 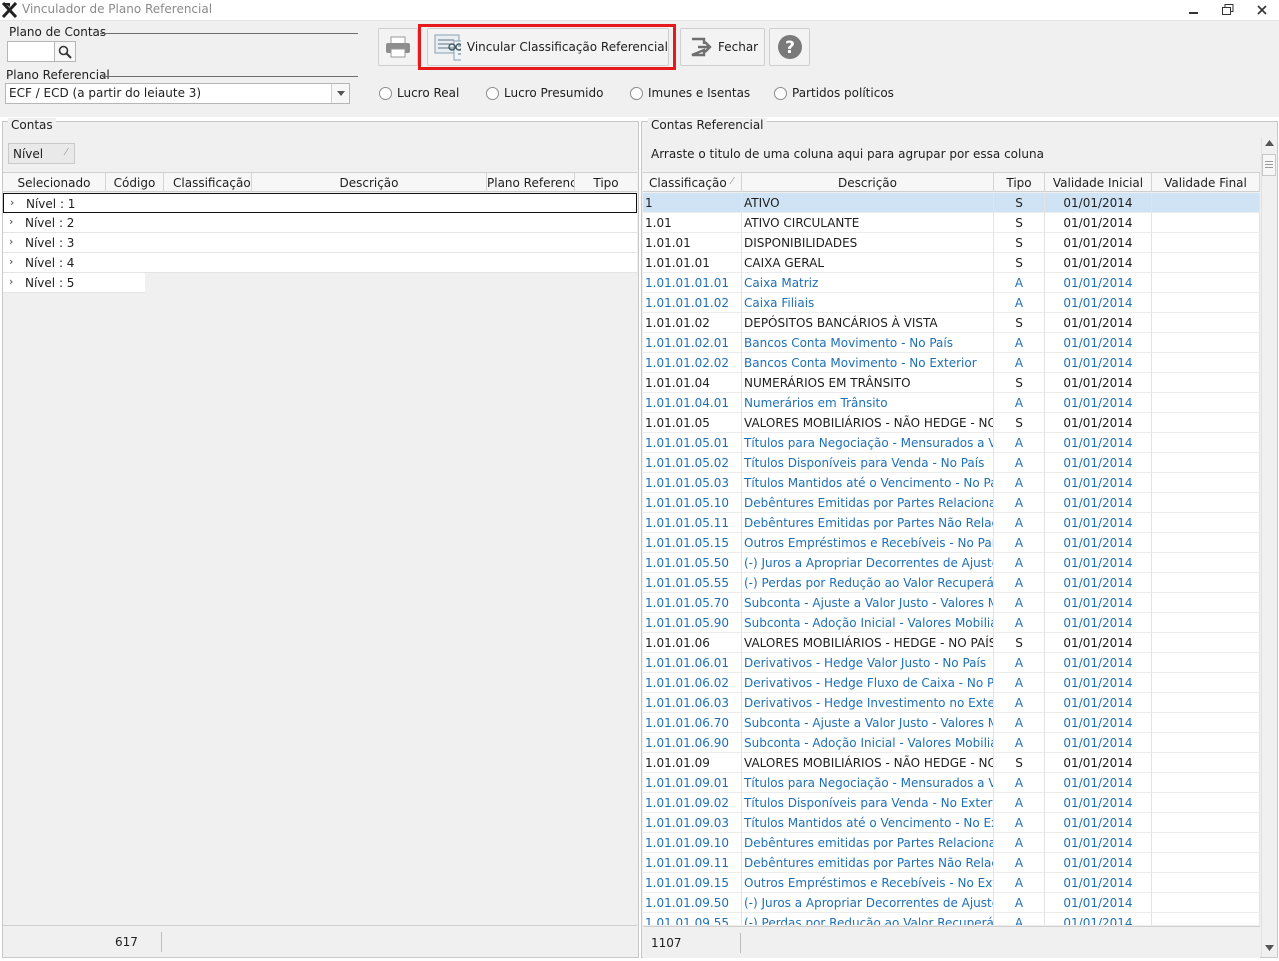 I want to click on cell-classificacao: 1.01.01, so click(x=692, y=243).